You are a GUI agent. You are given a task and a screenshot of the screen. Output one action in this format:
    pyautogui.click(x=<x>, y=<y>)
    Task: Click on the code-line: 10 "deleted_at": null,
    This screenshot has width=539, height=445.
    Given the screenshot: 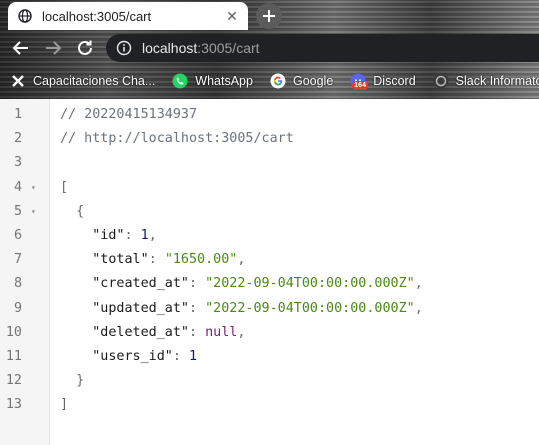 What is the action you would take?
    pyautogui.click(x=269, y=333)
    